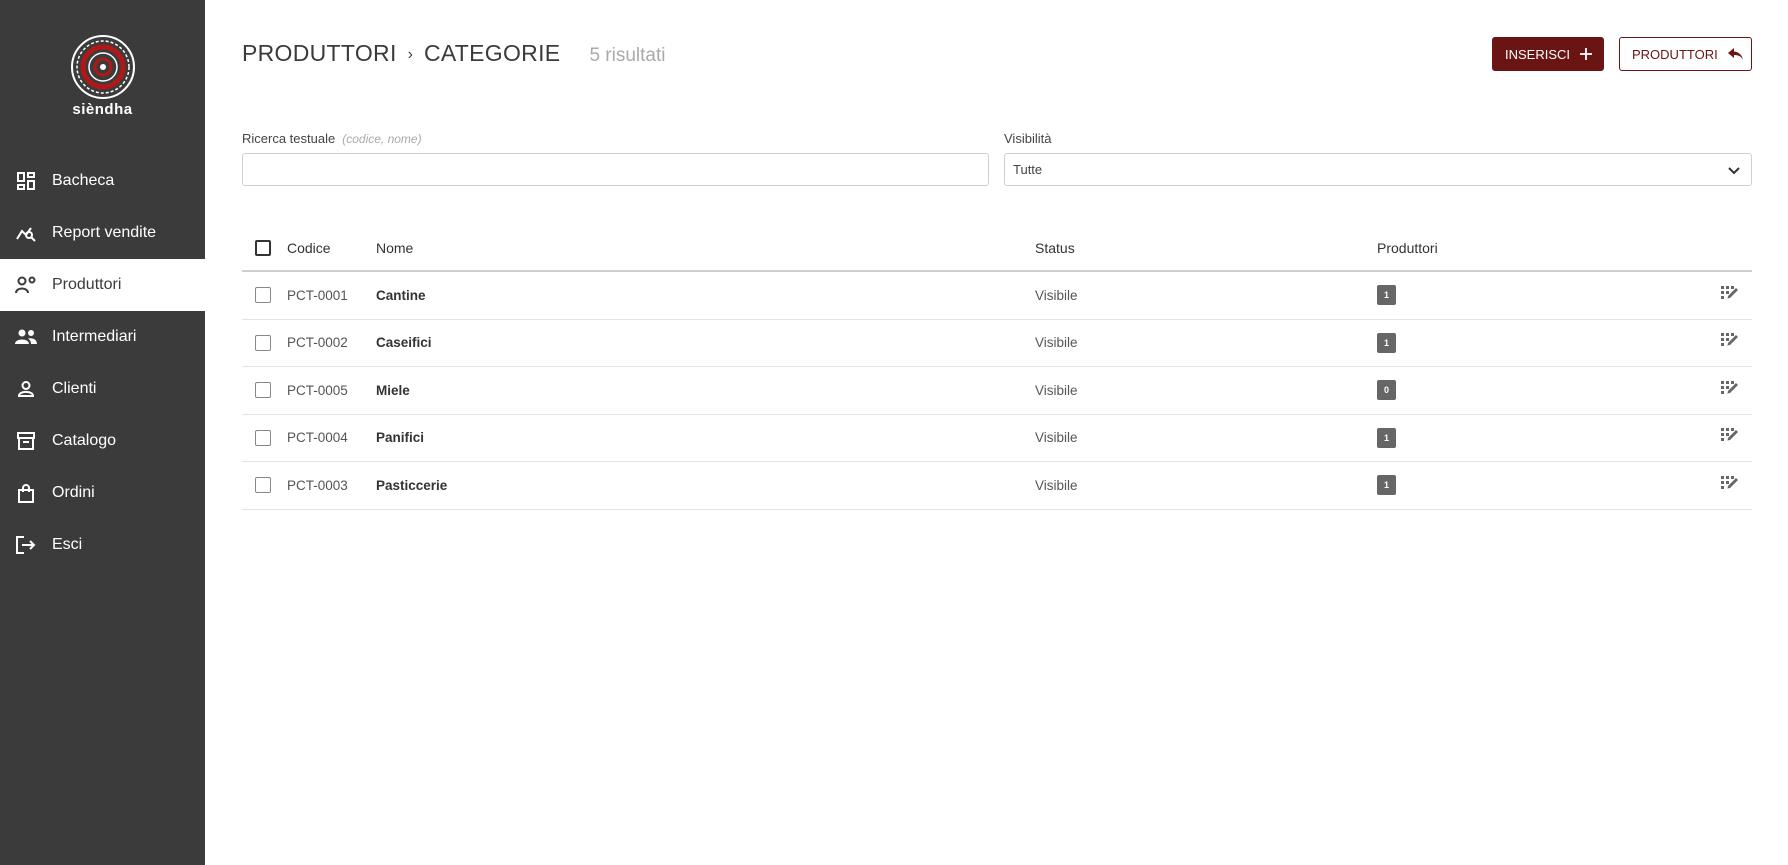  Describe the element at coordinates (404, 343) in the screenshot. I see `row-name: Caseifici` at that location.